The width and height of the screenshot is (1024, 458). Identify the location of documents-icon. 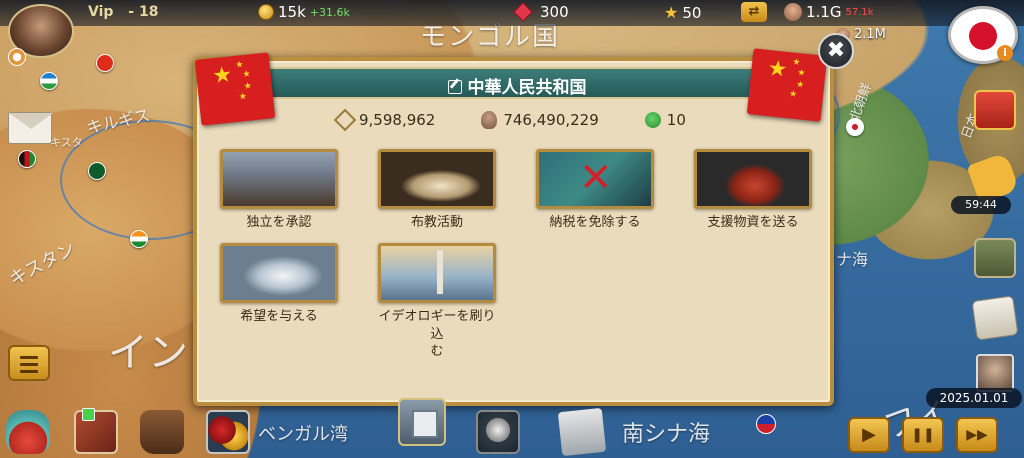
(582, 432).